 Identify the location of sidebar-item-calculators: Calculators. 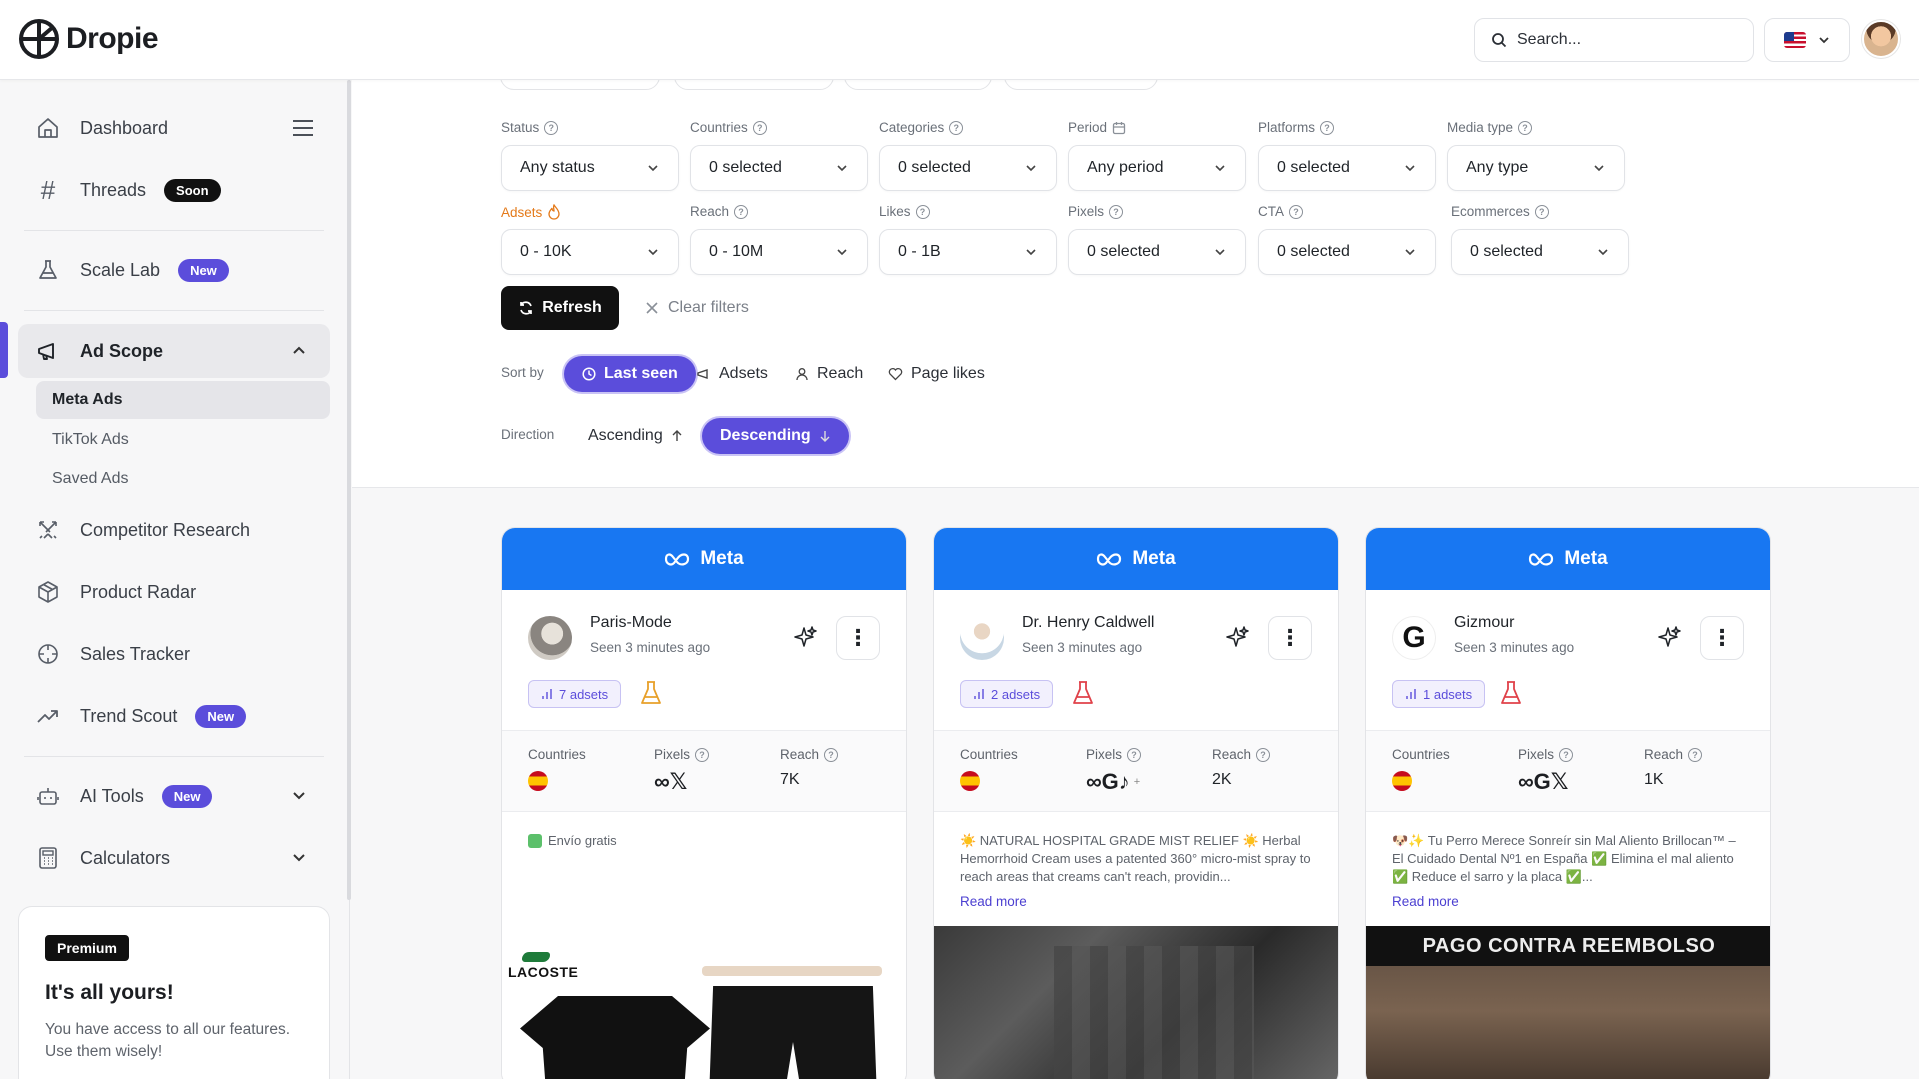
(174, 858).